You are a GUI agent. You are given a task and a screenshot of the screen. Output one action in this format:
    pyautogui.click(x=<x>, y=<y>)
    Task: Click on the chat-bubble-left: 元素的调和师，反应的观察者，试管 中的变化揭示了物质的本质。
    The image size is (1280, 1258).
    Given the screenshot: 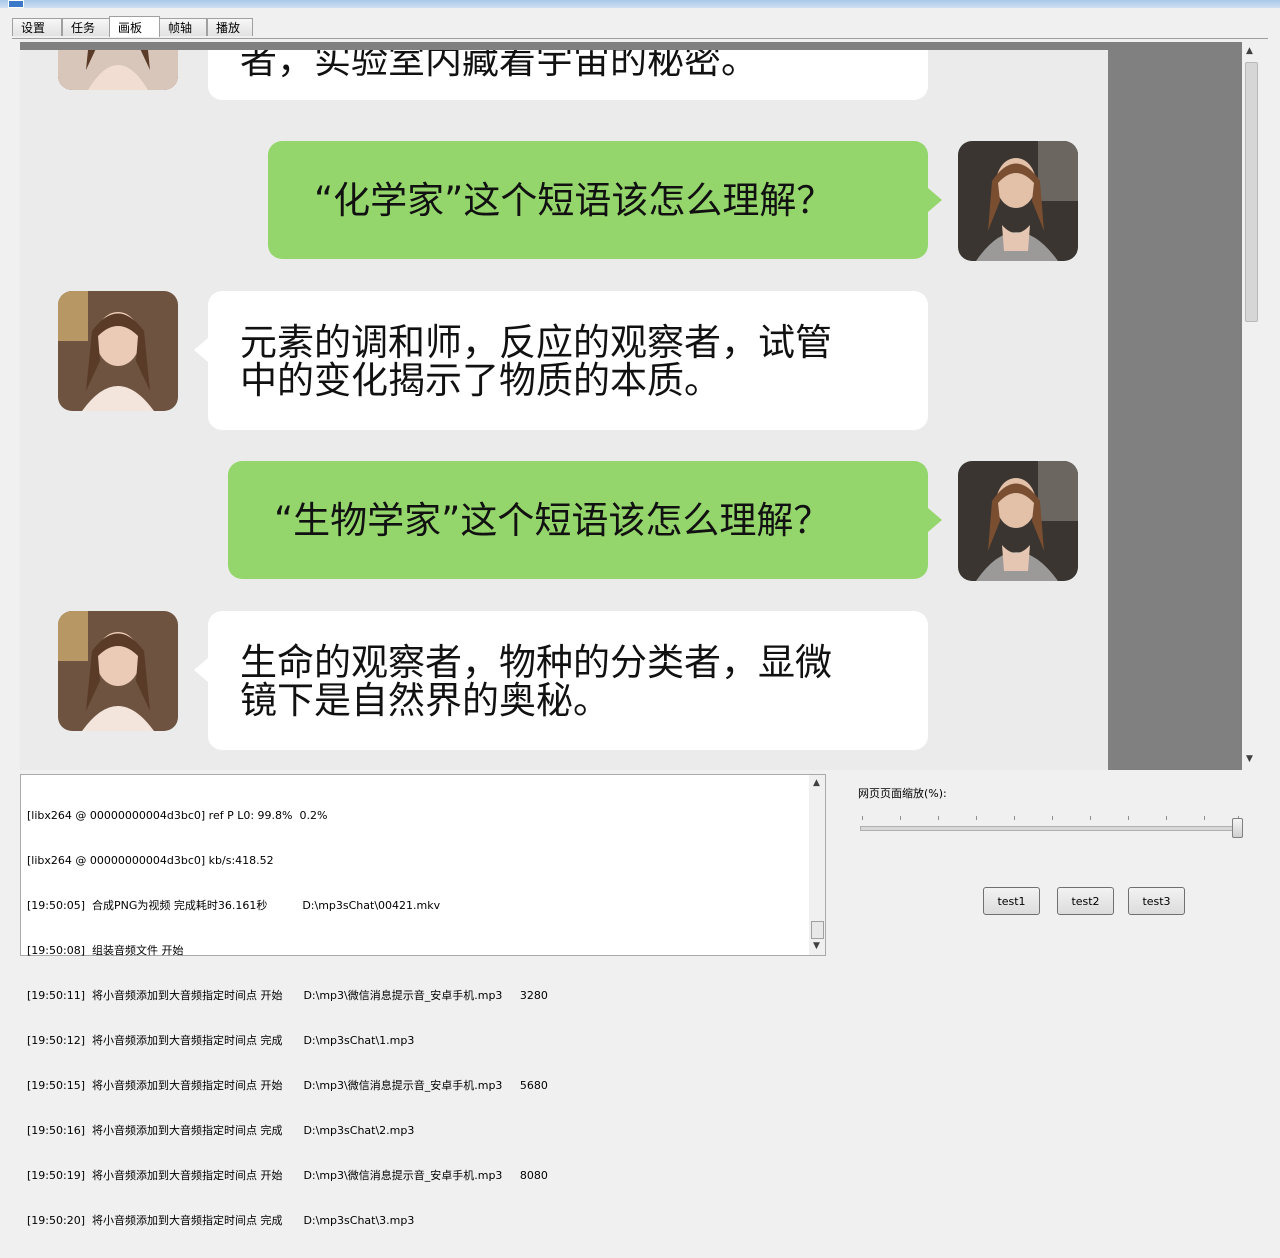 What is the action you would take?
    pyautogui.click(x=568, y=360)
    